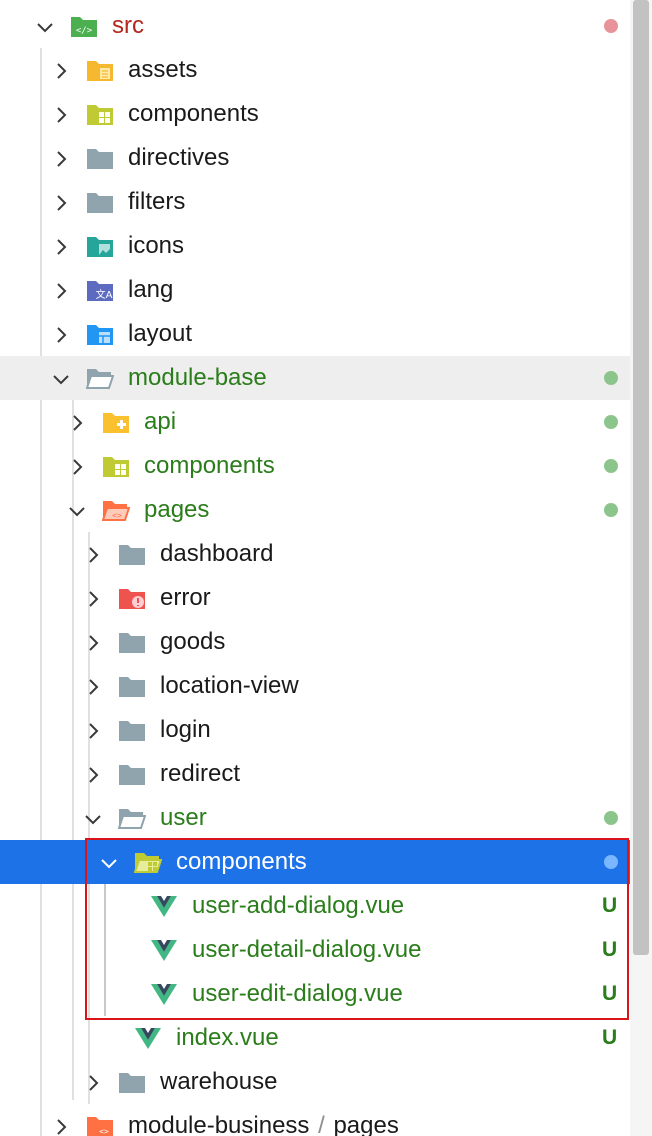  Describe the element at coordinates (315, 70) in the screenshot. I see `tree-row-assets: assets` at that location.